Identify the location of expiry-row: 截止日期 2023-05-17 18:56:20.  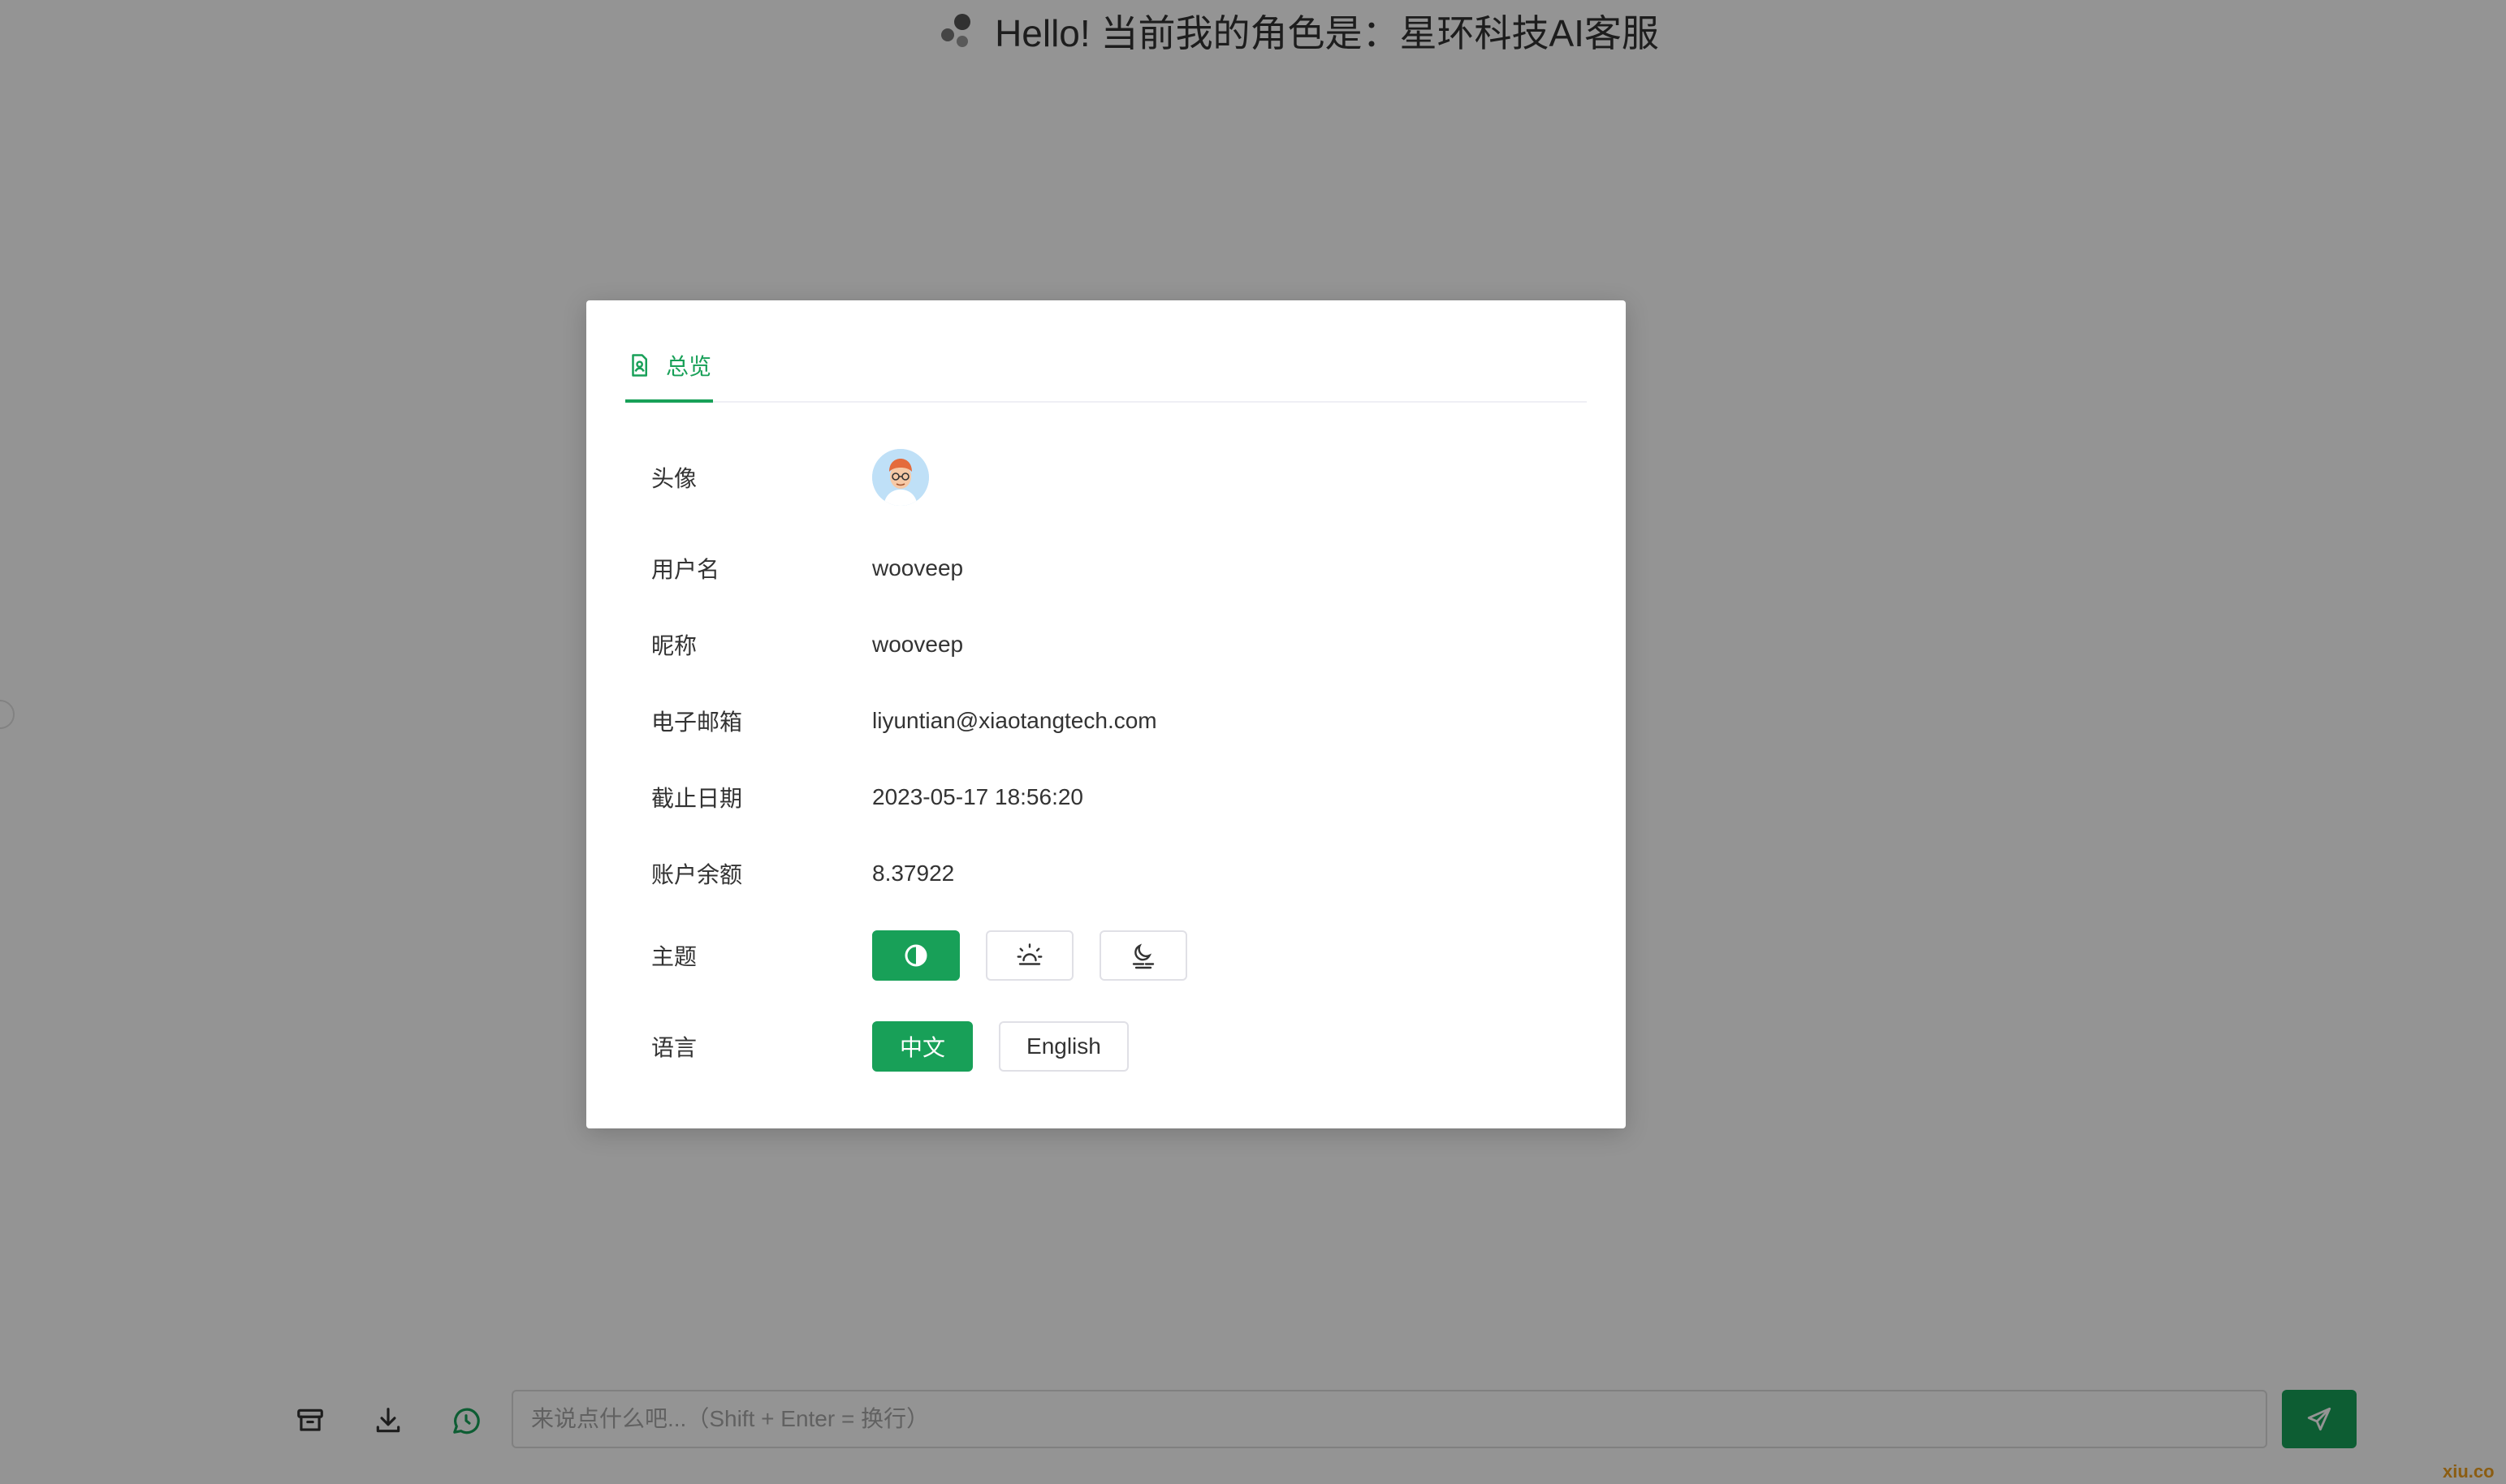
(1119, 797).